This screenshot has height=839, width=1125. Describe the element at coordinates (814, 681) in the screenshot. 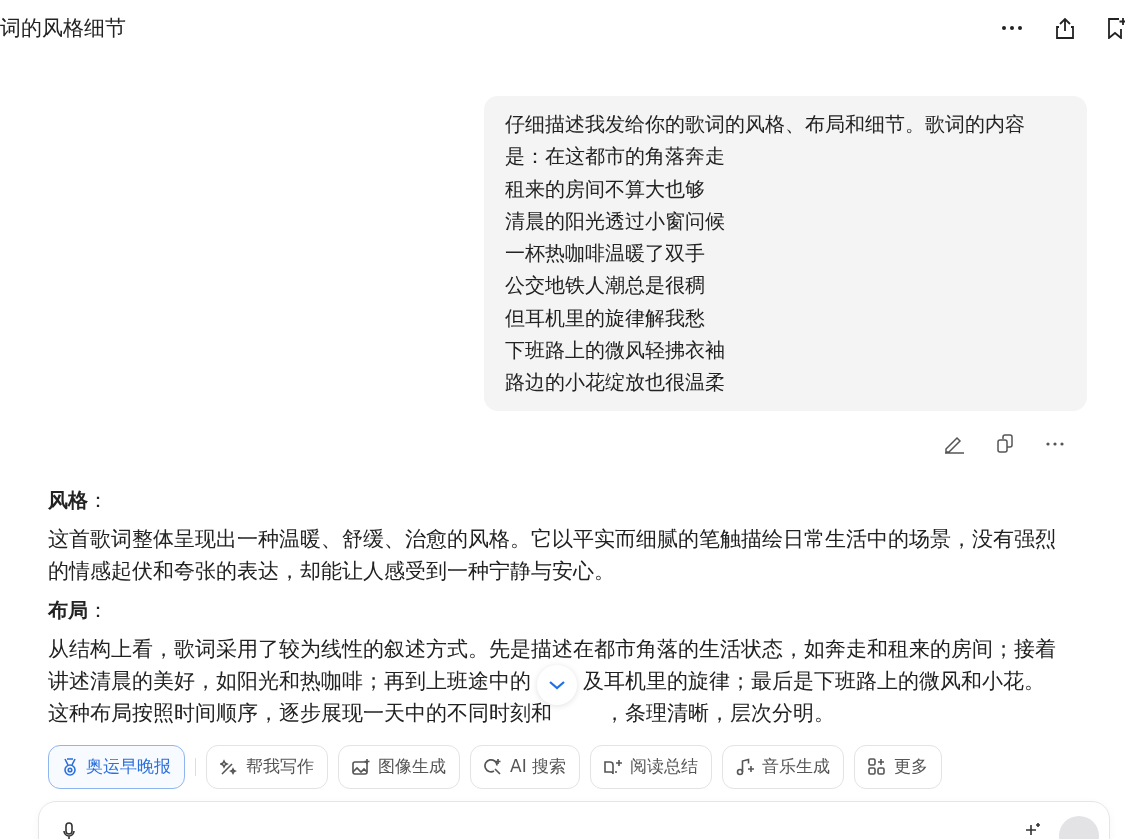

I see `answer-text: 及耳机里的旋律；最后是下班路上的微风和小花。` at that location.